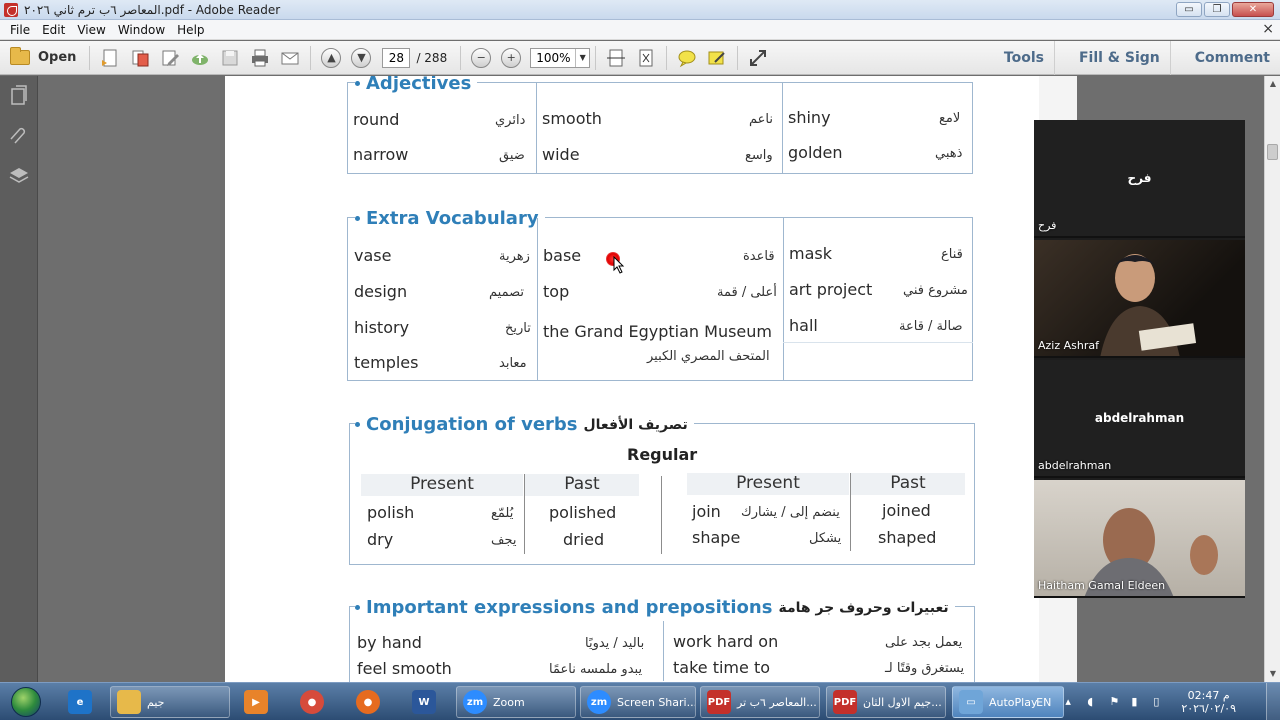  Describe the element at coordinates (1024, 58) in the screenshot. I see `tools-pane-button: Tools` at that location.